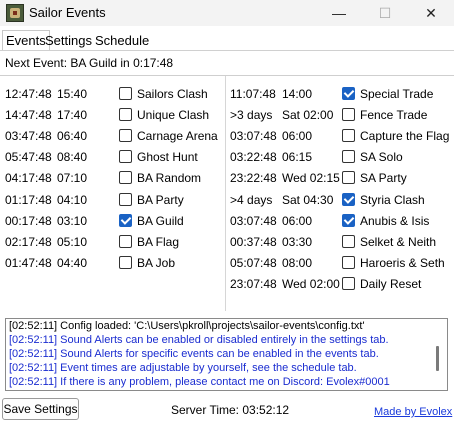 The width and height of the screenshot is (454, 423). Describe the element at coordinates (225, 193) in the screenshot. I see `column-divider` at that location.